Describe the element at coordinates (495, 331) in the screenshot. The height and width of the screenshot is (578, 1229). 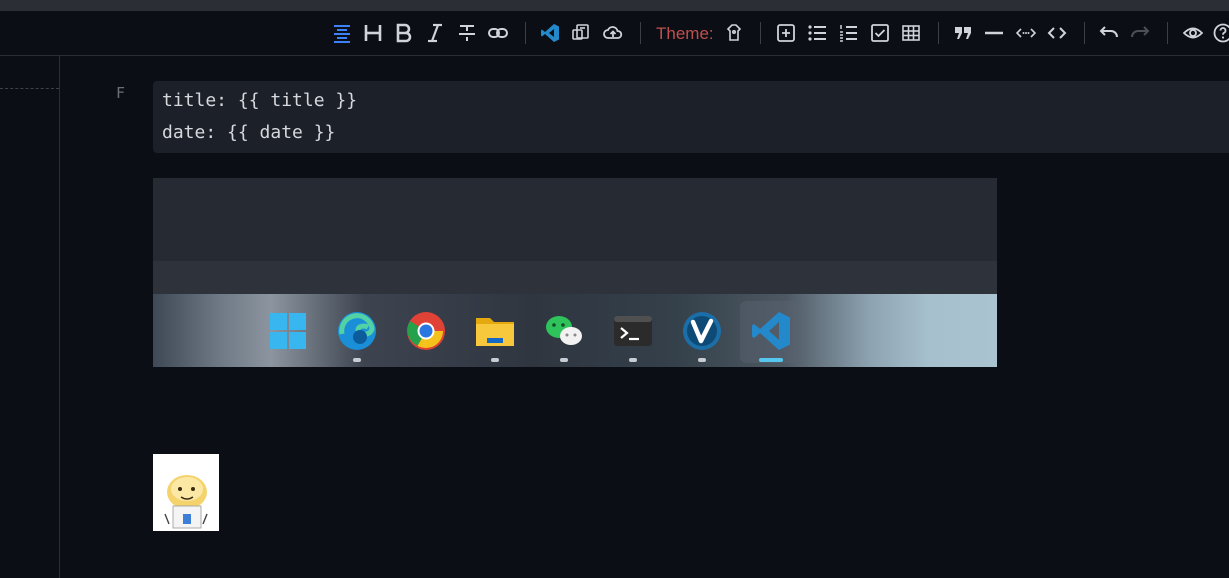
I see `file-explorer-icon` at that location.